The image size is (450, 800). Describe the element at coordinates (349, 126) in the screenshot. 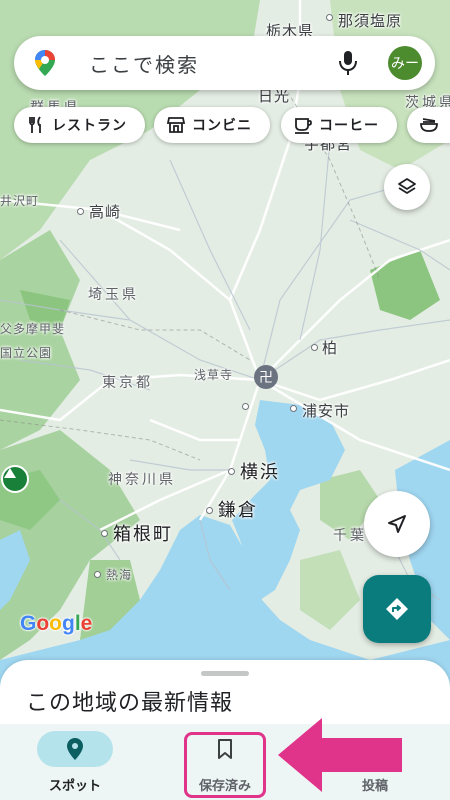

I see `chip-label: コーヒー` at that location.